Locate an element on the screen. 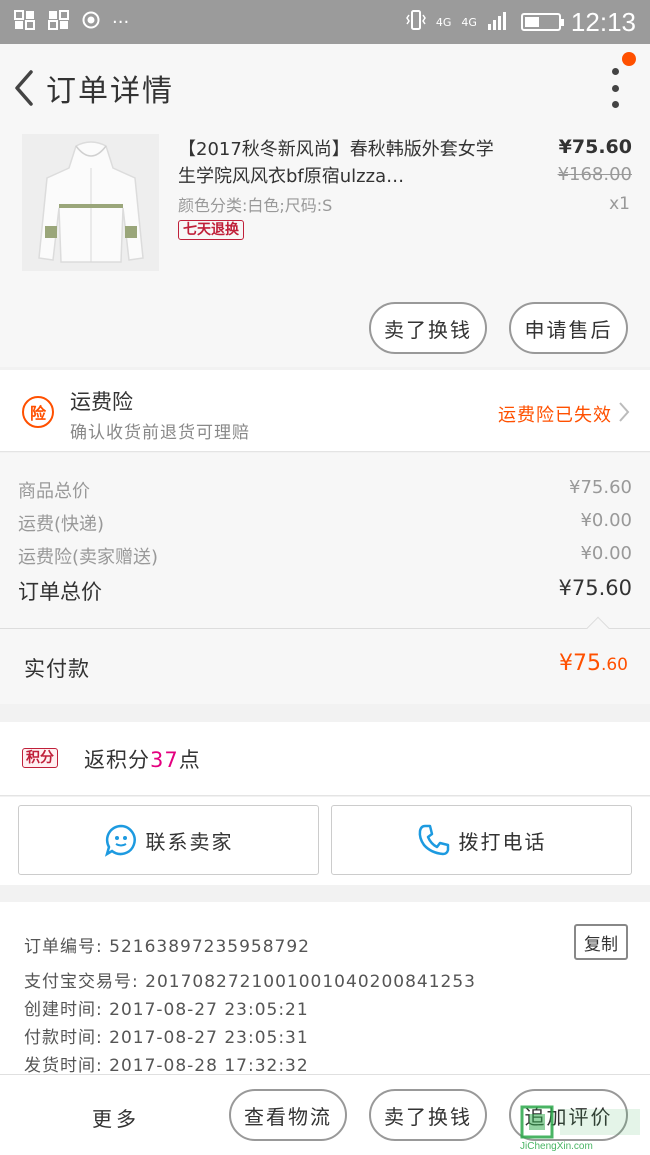  created-time: 创建时间: 2017-08-27 23:05:21 is located at coordinates (166, 1010).